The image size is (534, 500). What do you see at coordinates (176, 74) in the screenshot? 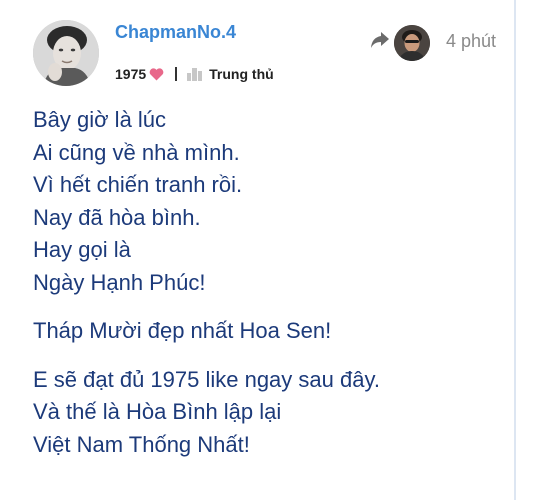
I see `meta-separator` at bounding box center [176, 74].